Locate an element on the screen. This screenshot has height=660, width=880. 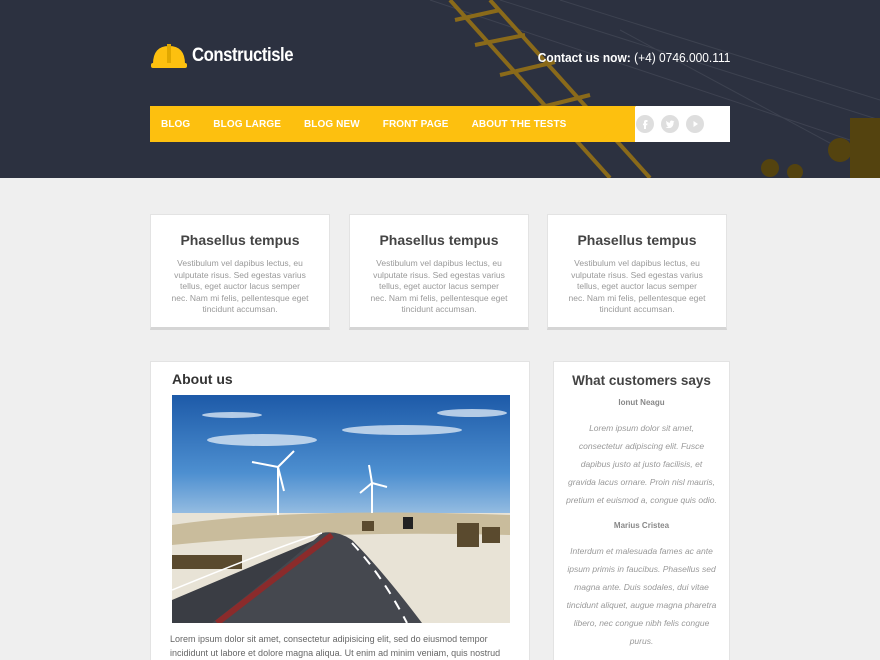
twitter-icon is located at coordinates (670, 124).